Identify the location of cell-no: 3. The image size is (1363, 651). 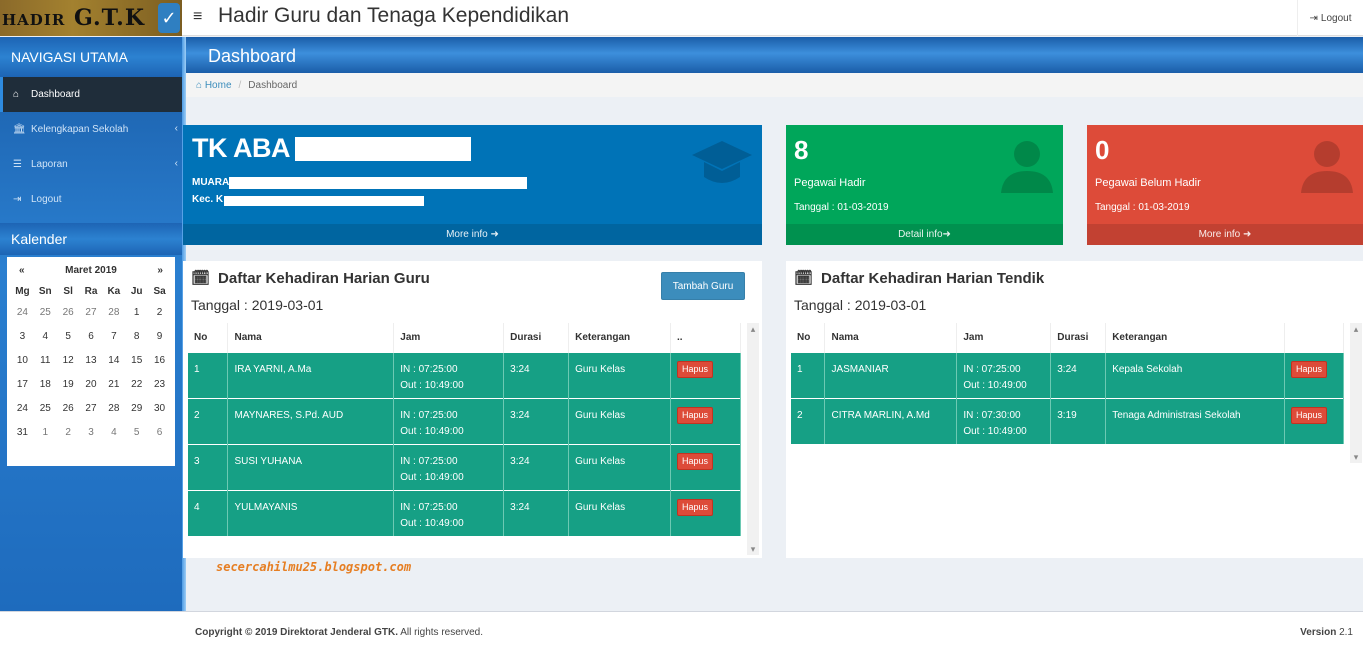
(208, 466).